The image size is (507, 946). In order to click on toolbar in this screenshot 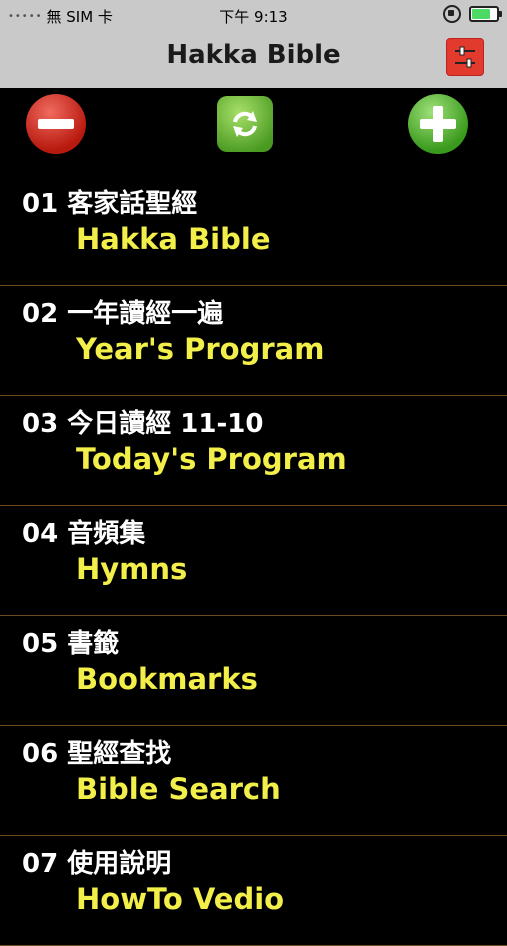, I will do `click(253, 128)`.